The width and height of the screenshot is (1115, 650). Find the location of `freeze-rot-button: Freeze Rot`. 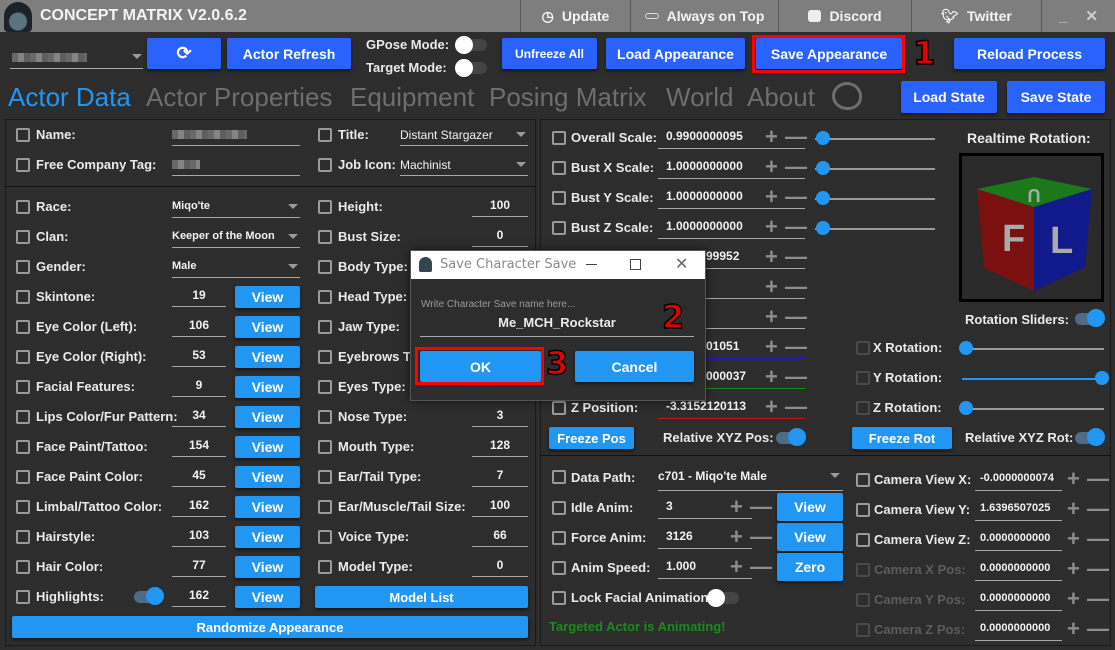

freeze-rot-button: Freeze Rot is located at coordinates (902, 438).